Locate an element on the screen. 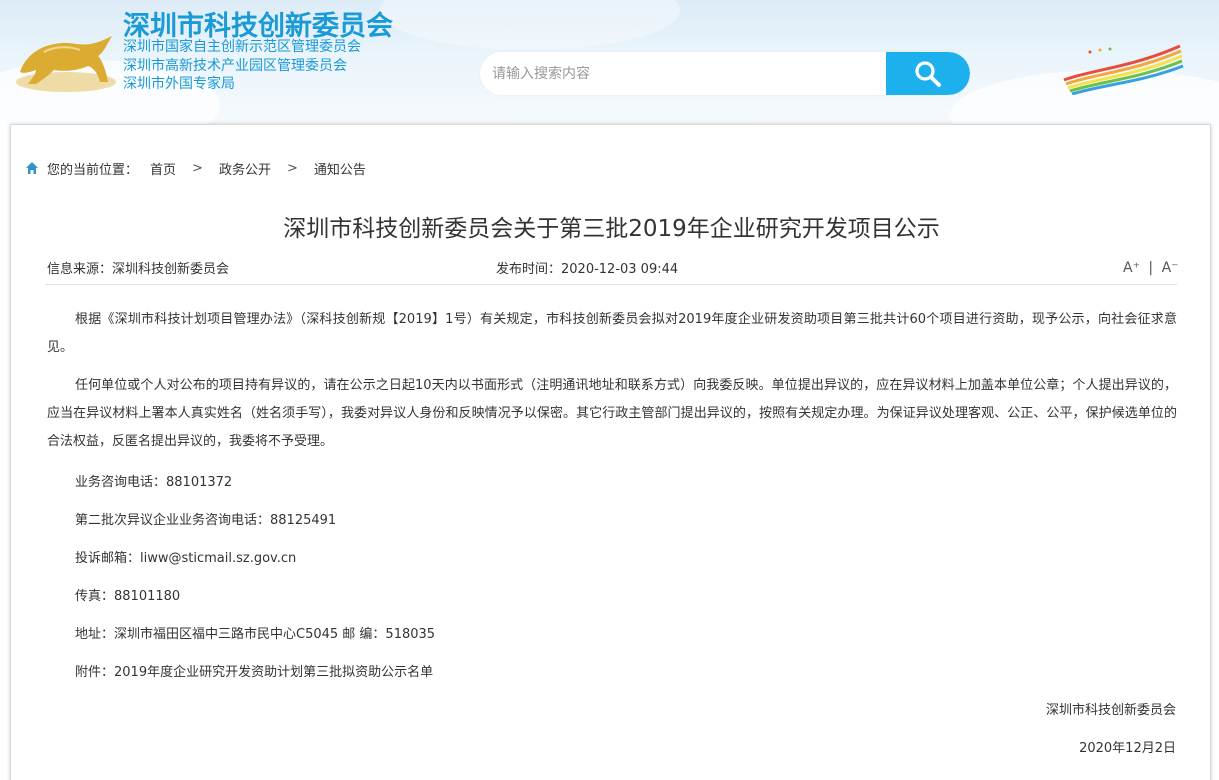 The height and width of the screenshot is (780, 1219). attachment-link: 附件：2019年度企业研究开发资助计划第三批拟资助公示名单 is located at coordinates (254, 670).